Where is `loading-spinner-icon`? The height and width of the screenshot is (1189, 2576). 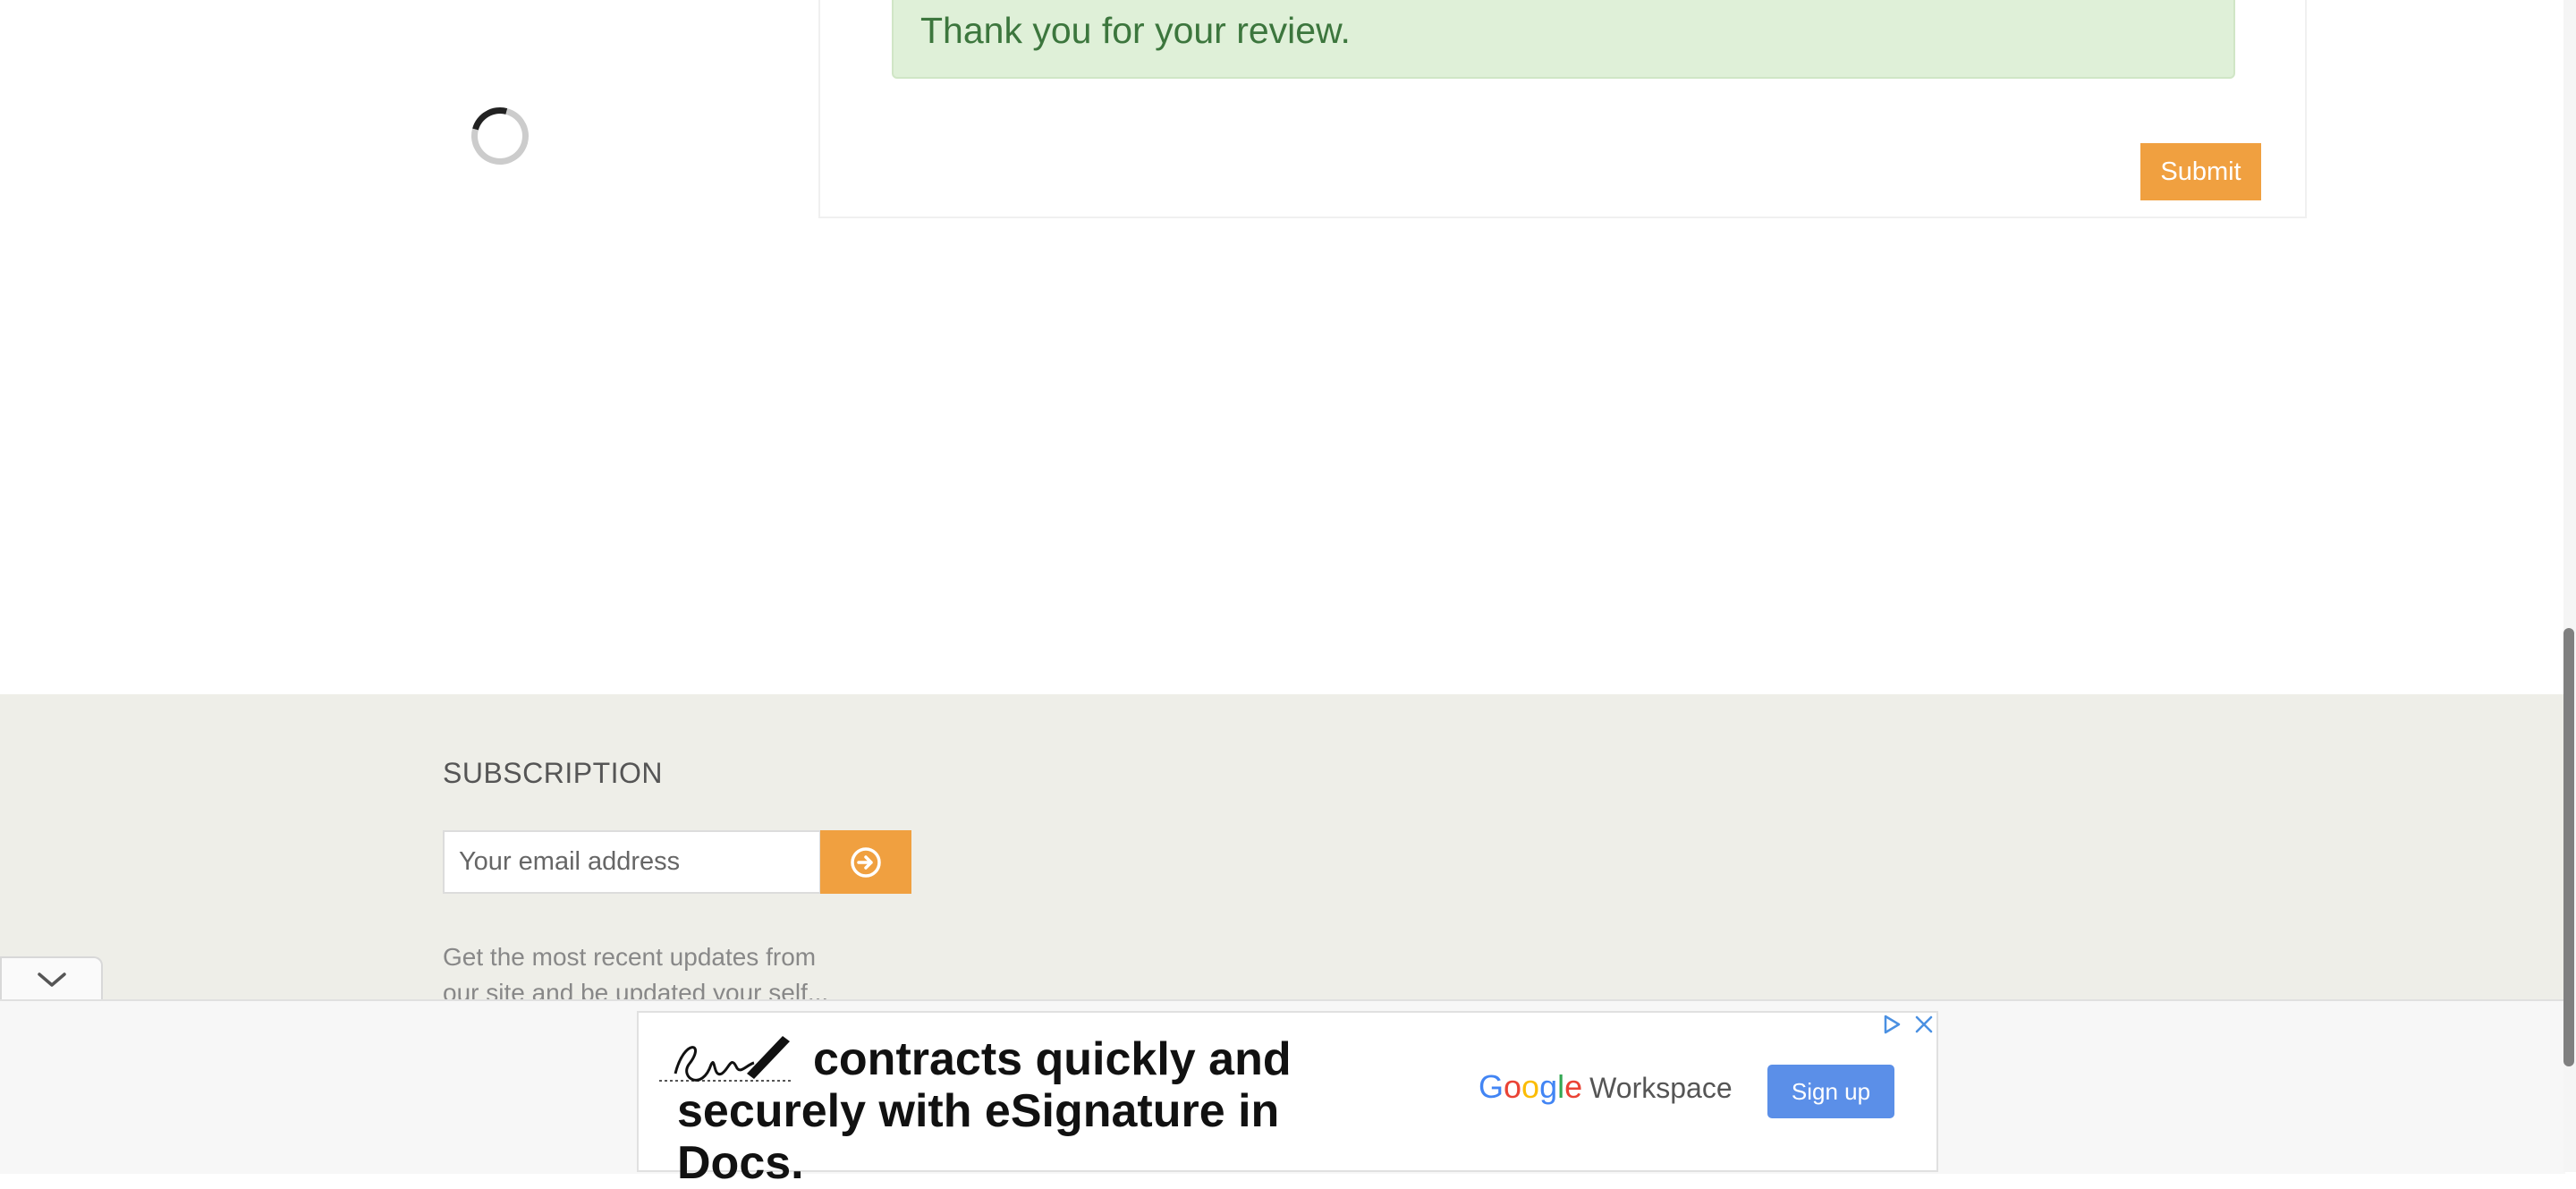
loading-spinner-icon is located at coordinates (500, 136).